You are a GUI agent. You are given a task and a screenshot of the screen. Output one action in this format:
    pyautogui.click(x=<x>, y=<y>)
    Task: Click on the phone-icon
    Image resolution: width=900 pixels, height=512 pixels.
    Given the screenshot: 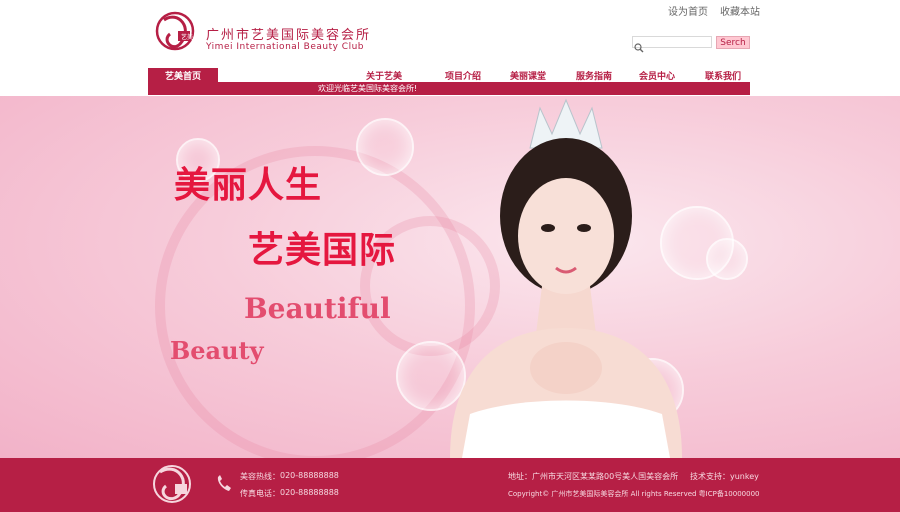 What is the action you would take?
    pyautogui.click(x=224, y=484)
    